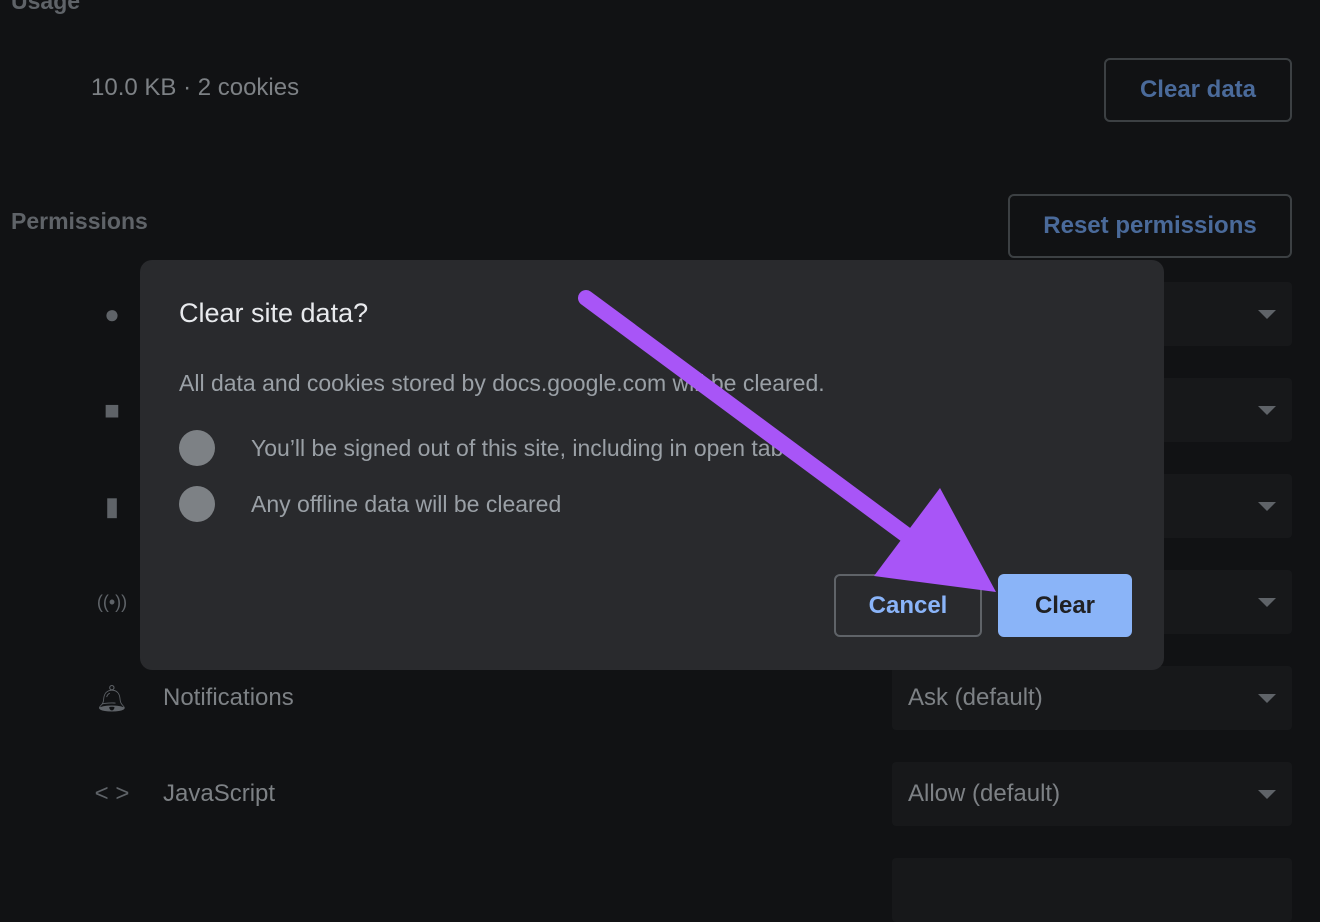  I want to click on arrow-shaft, so click(763, 429).